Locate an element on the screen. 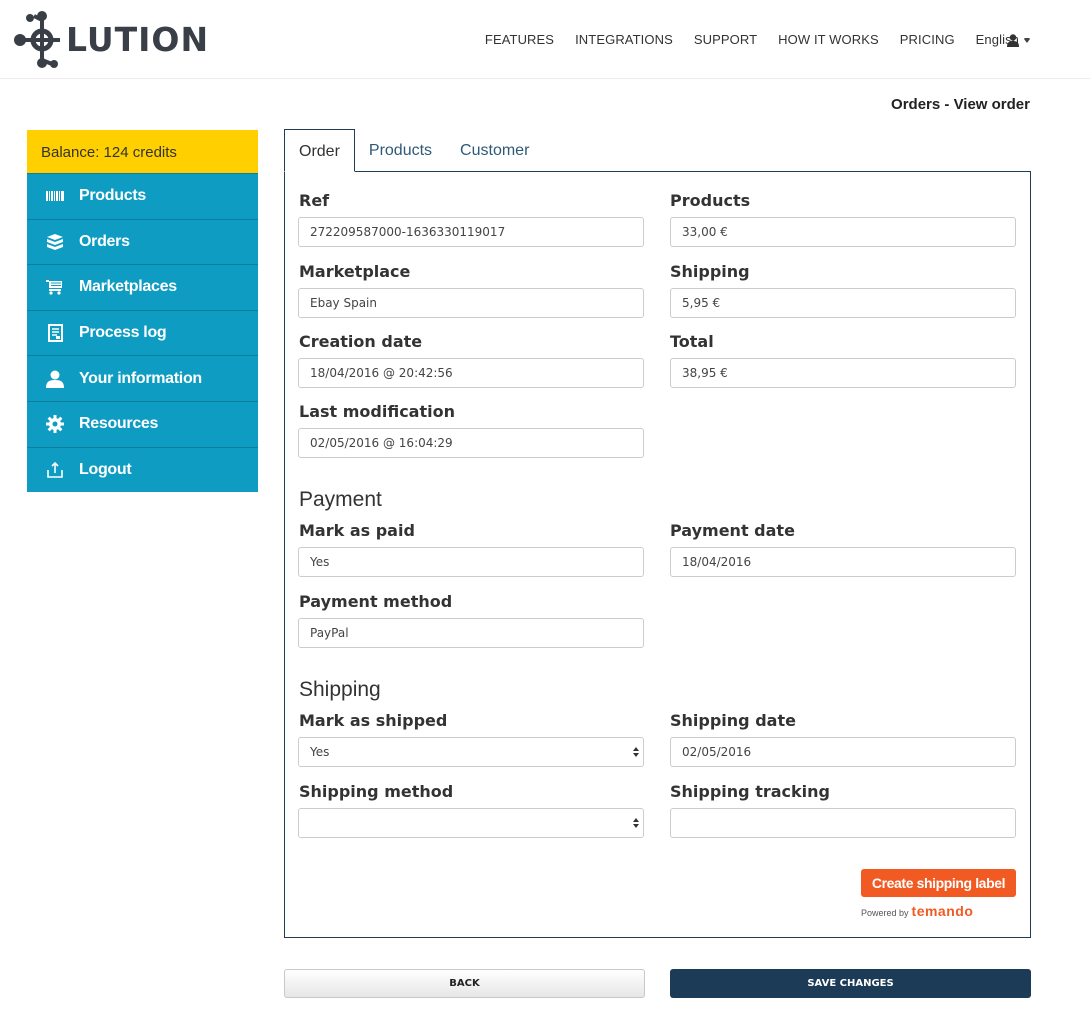  sidebar-item-marketplaces: Marketplaces is located at coordinates (142, 287).